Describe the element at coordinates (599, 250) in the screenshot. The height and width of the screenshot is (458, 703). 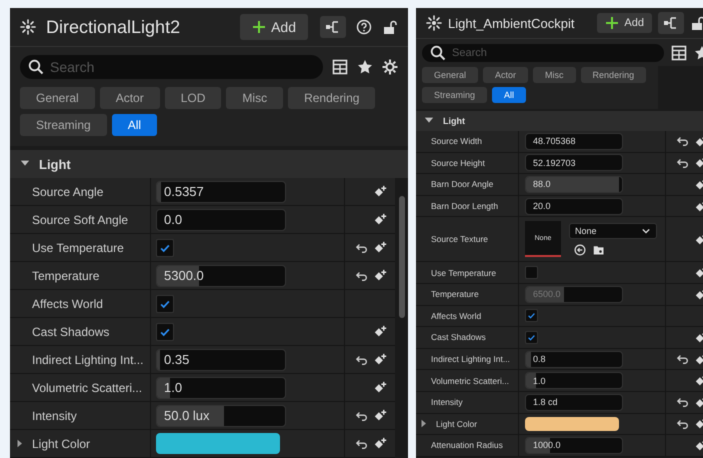
I see `browse-folder-icon` at that location.